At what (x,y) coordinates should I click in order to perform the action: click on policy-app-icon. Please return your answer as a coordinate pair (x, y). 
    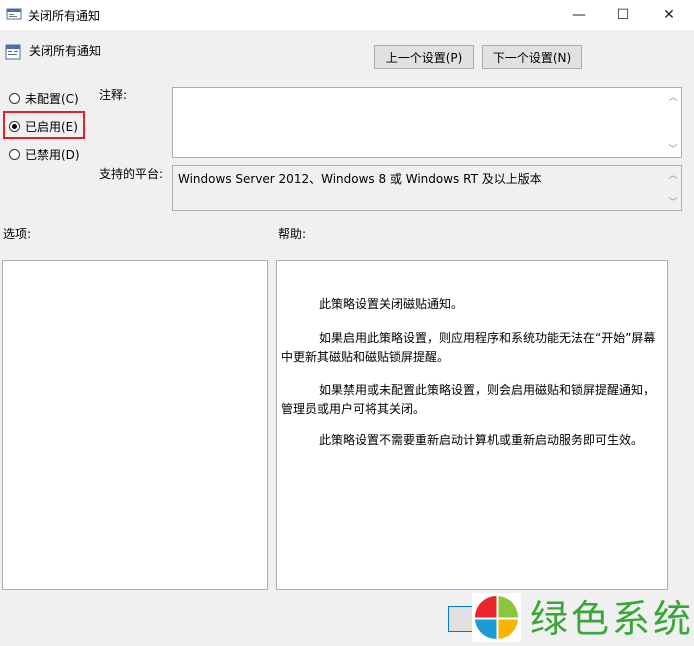
    Looking at the image, I should click on (14, 14).